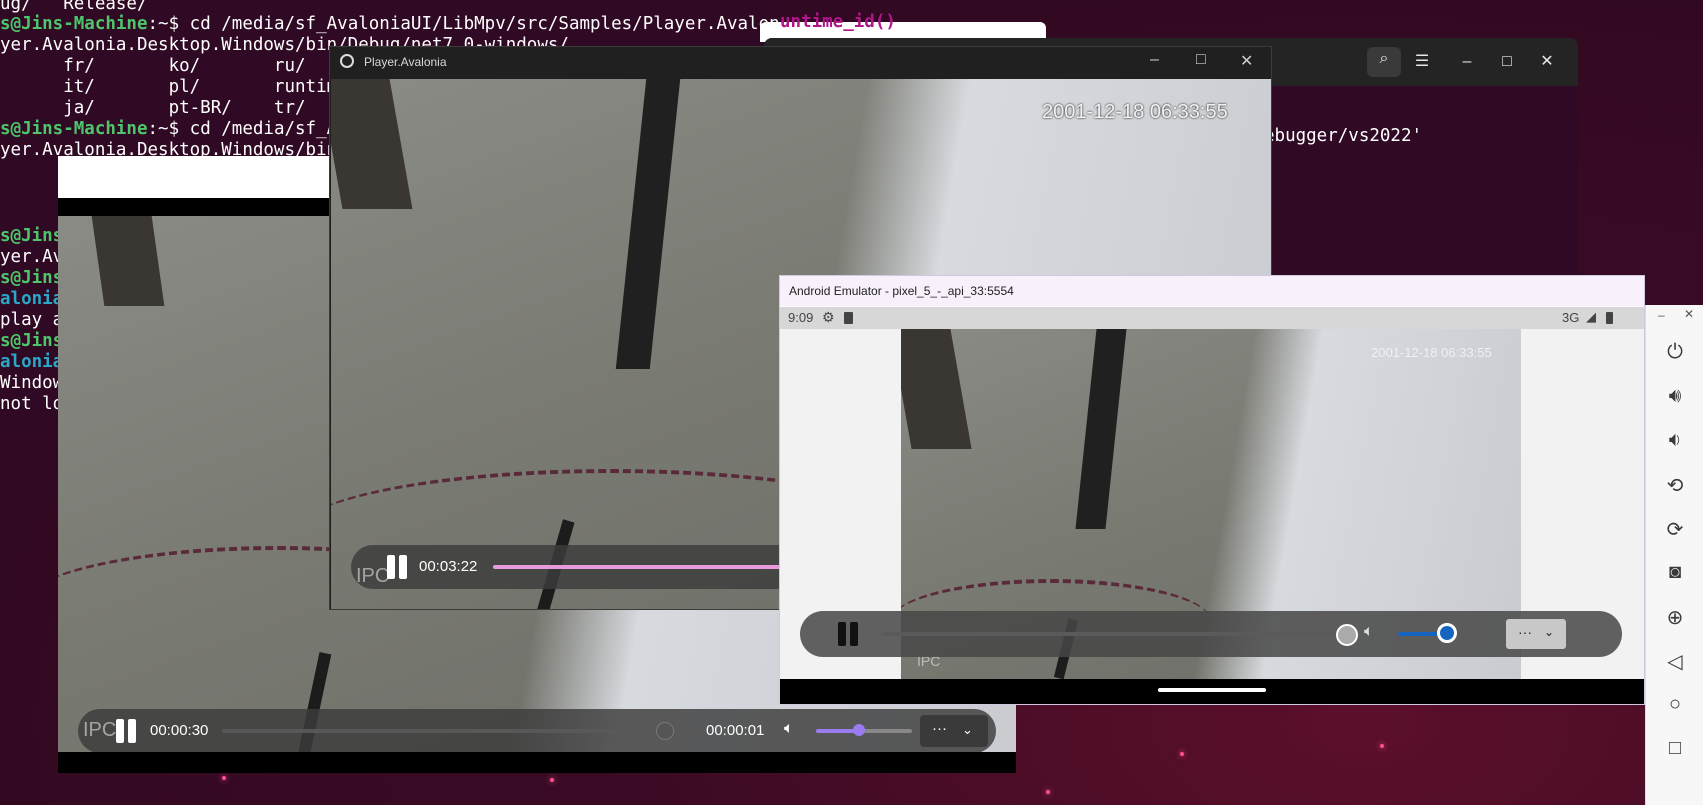 This screenshot has height=805, width=1703. Describe the element at coordinates (153, 108) in the screenshot. I see `terminal-line: ja/ pt-BR/ tr/` at that location.